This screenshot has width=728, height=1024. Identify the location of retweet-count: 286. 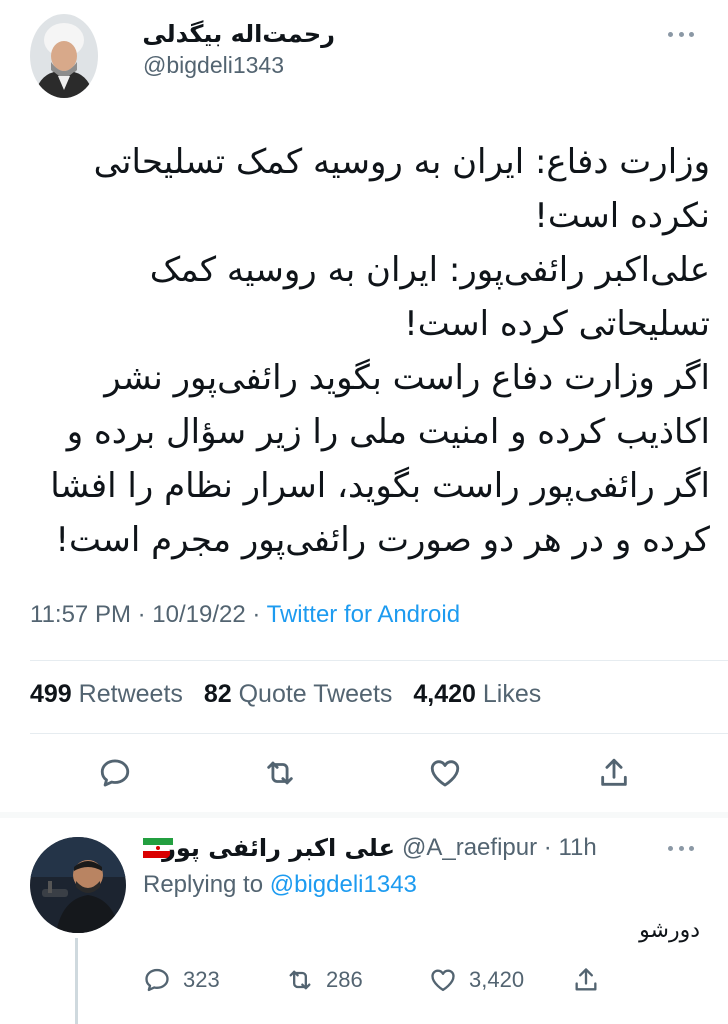
(344, 979).